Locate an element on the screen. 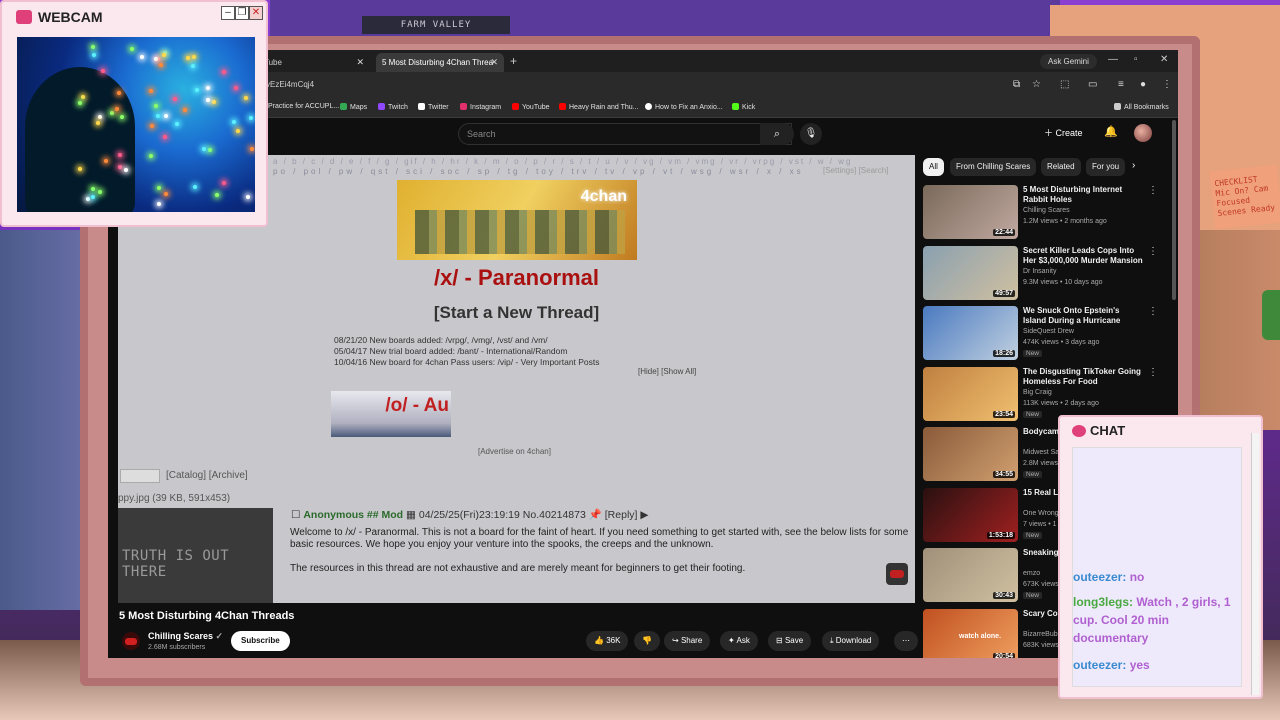 This screenshot has height=720, width=1280. channel-name: Chilling Scares ✓ is located at coordinates (185, 636).